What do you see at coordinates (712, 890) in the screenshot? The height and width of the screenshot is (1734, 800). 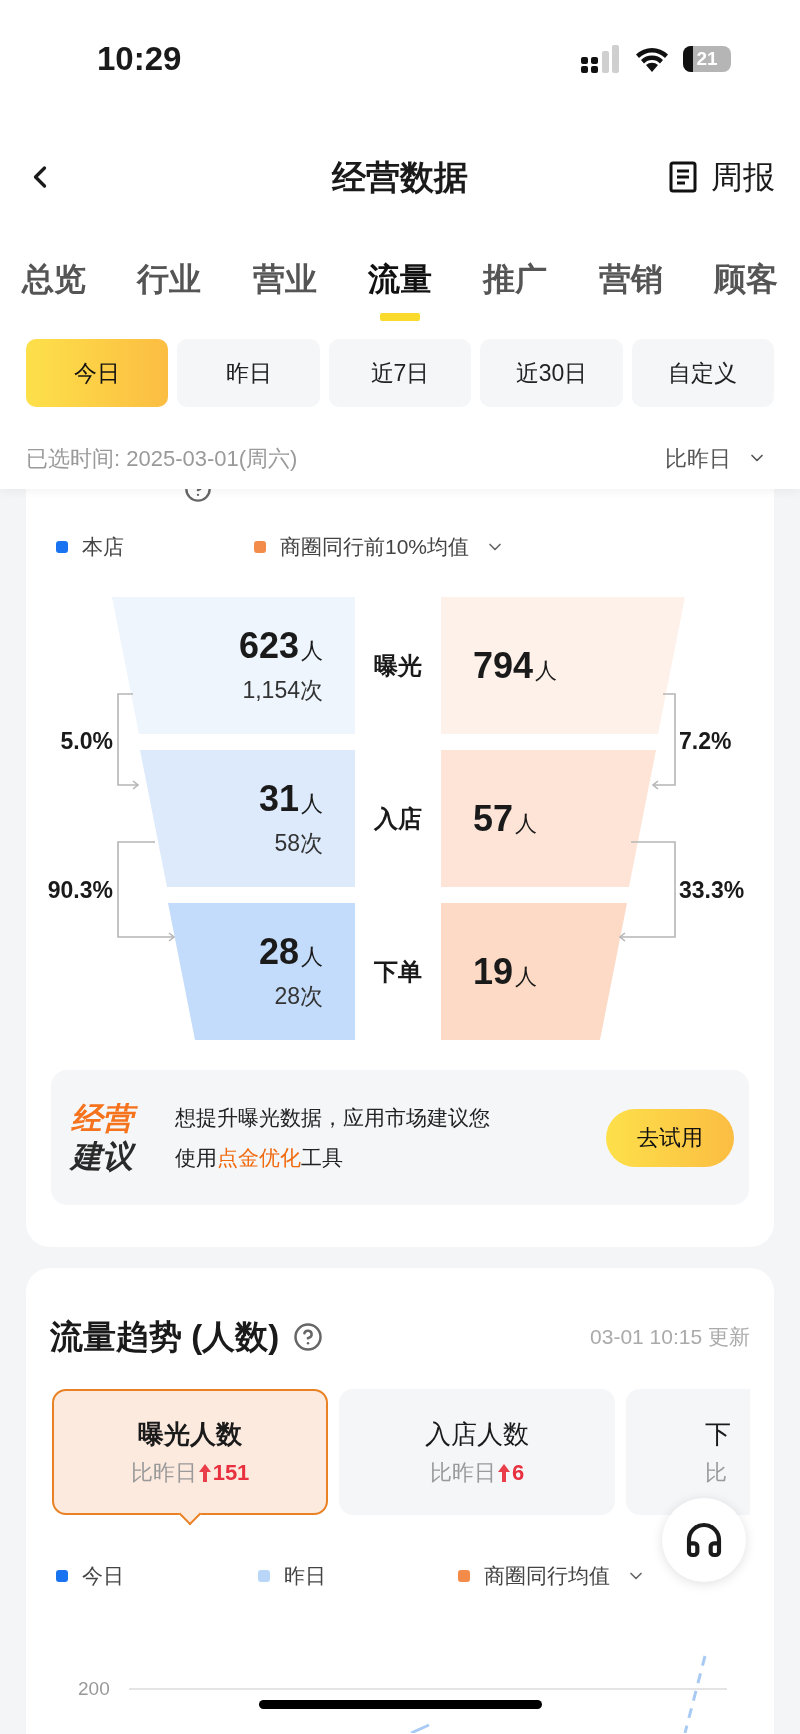 I see `conversion-rate: 33.3%` at bounding box center [712, 890].